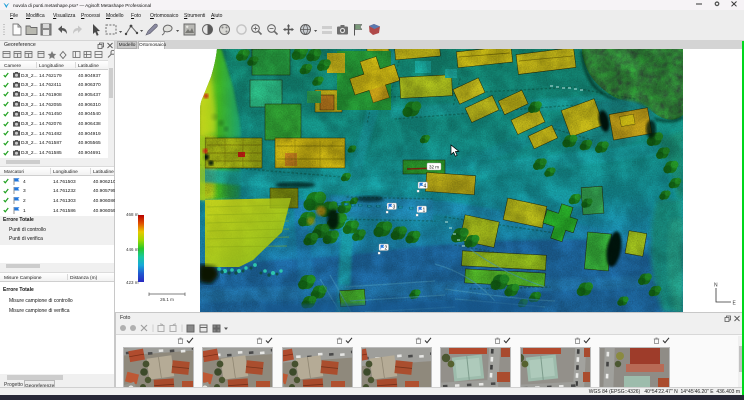 Image resolution: width=744 pixels, height=400 pixels. Describe the element at coordinates (425, 186) in the screenshot. I see `svg-text: 4` at that location.